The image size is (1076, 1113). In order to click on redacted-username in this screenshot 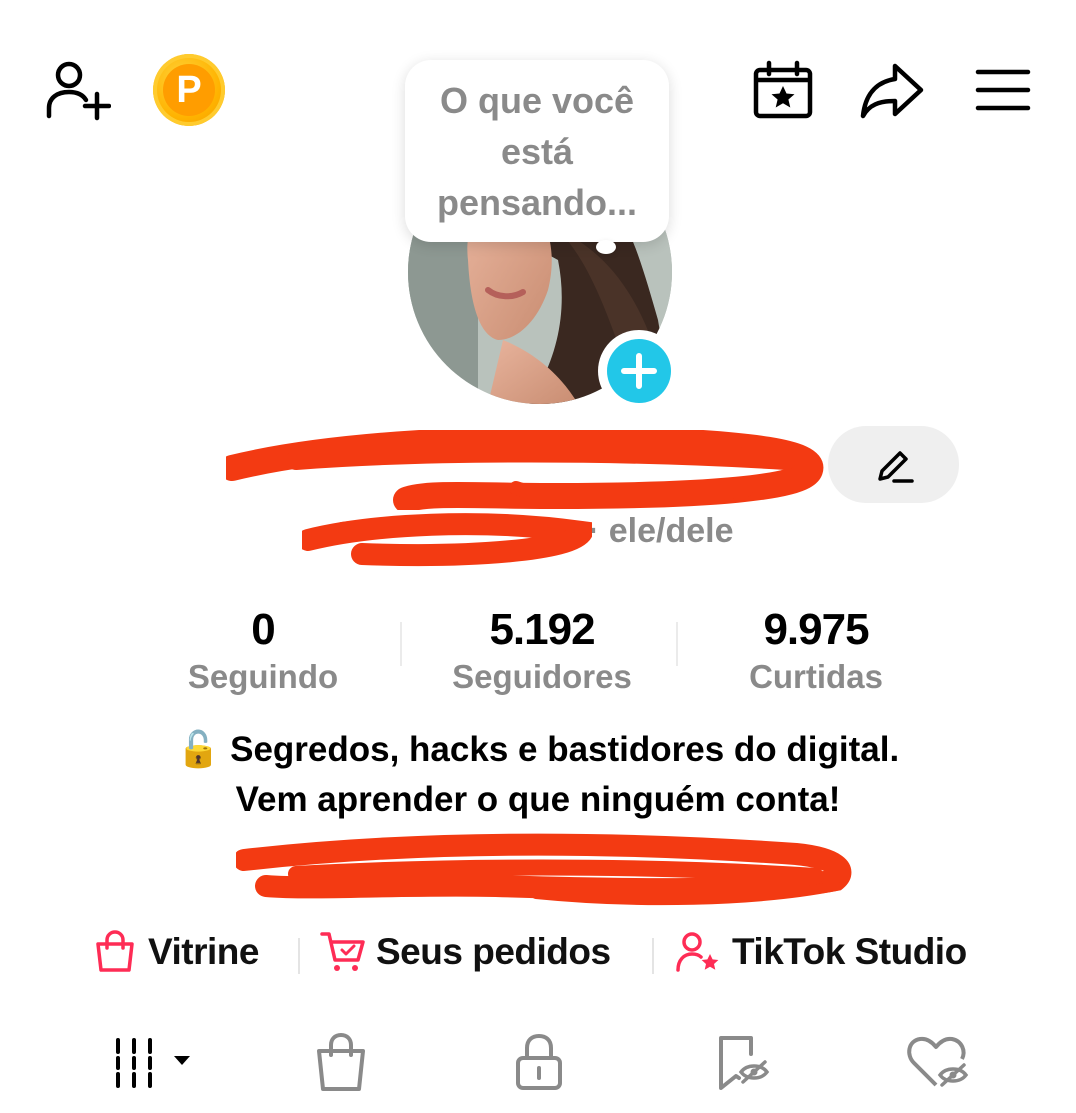, I will do `click(447, 539)`.